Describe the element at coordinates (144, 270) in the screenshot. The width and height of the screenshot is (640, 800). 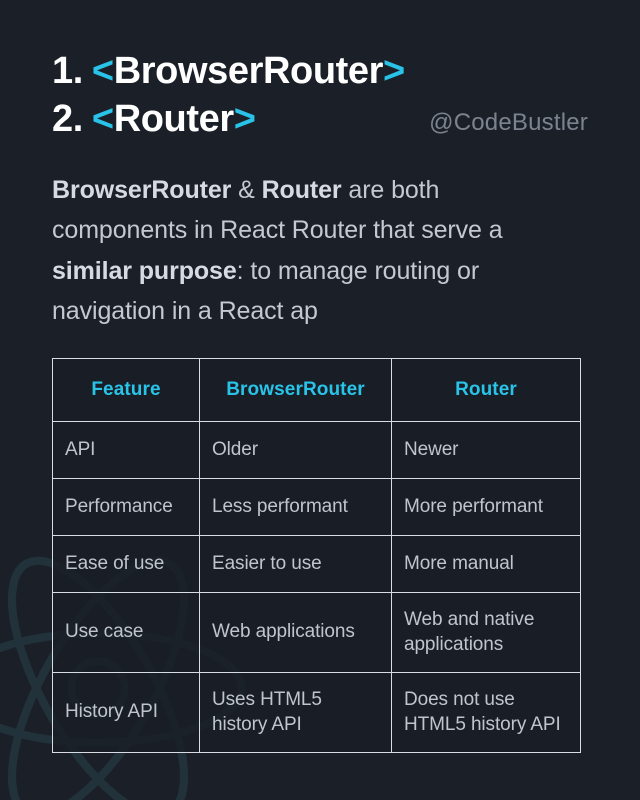
I see `paragraph-bold-similar-purpose: similar purpose` at that location.